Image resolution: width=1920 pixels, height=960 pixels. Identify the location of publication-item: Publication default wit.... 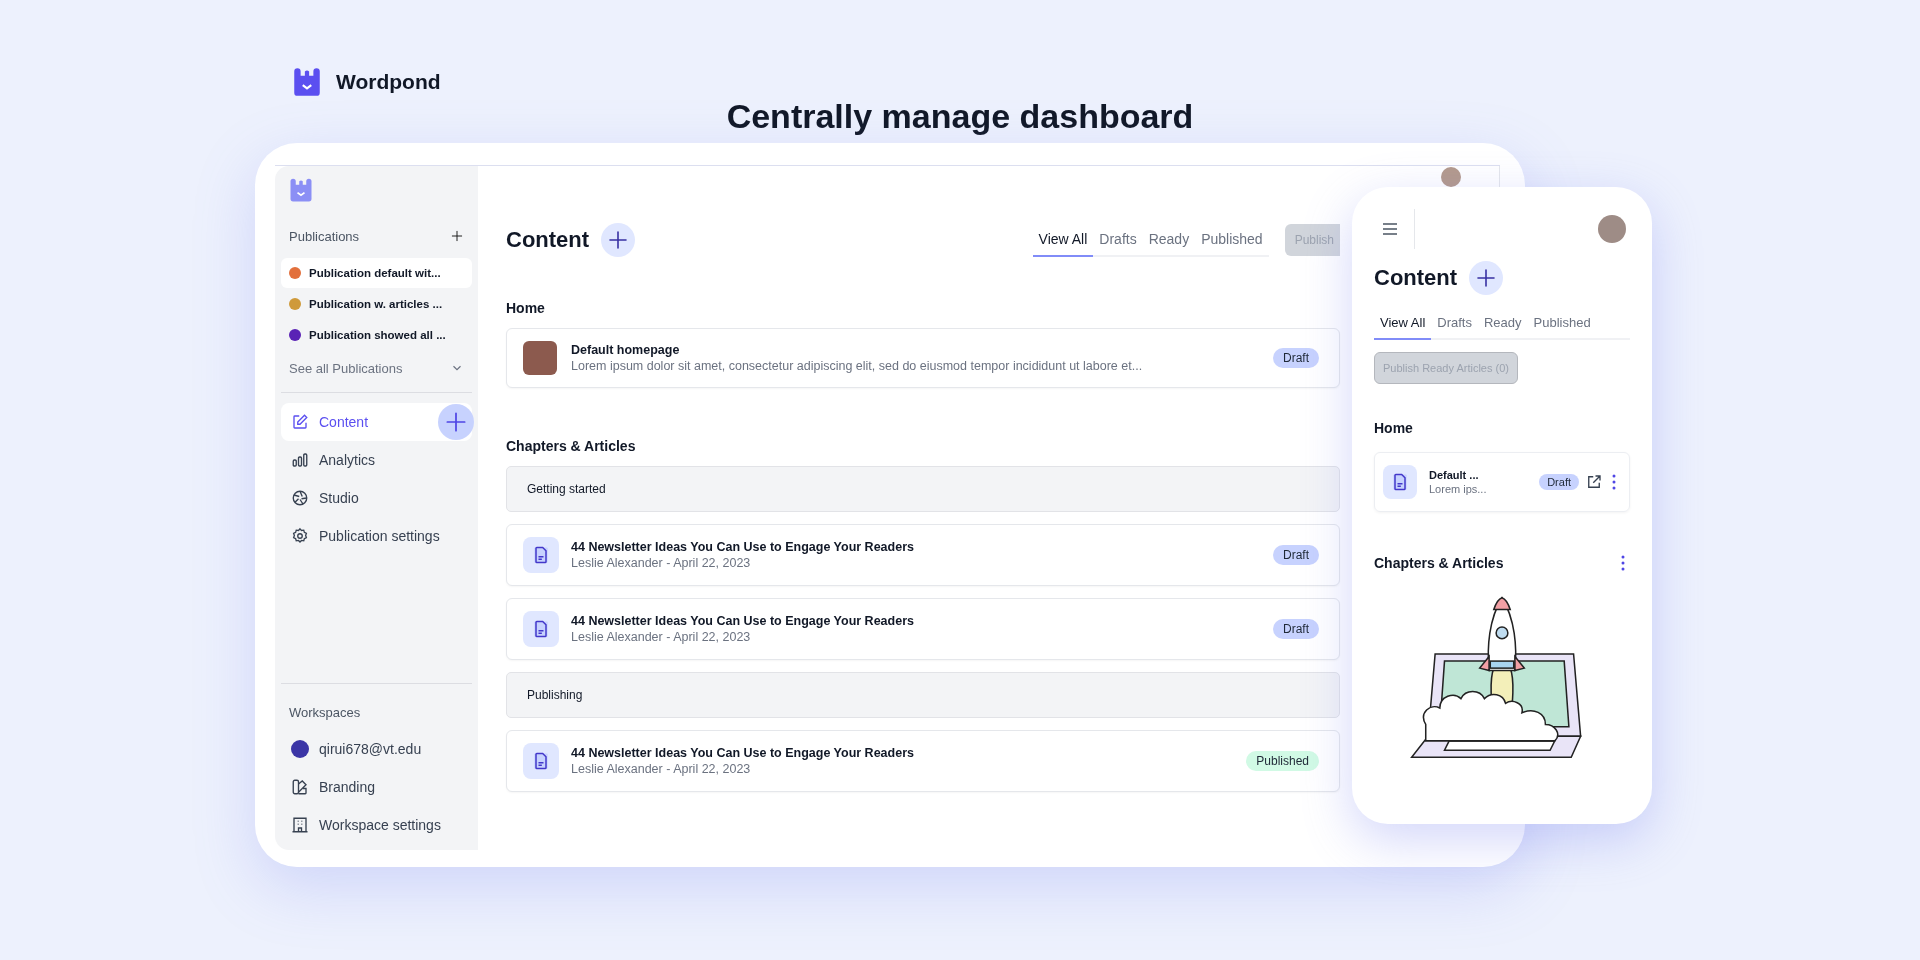
(376, 273).